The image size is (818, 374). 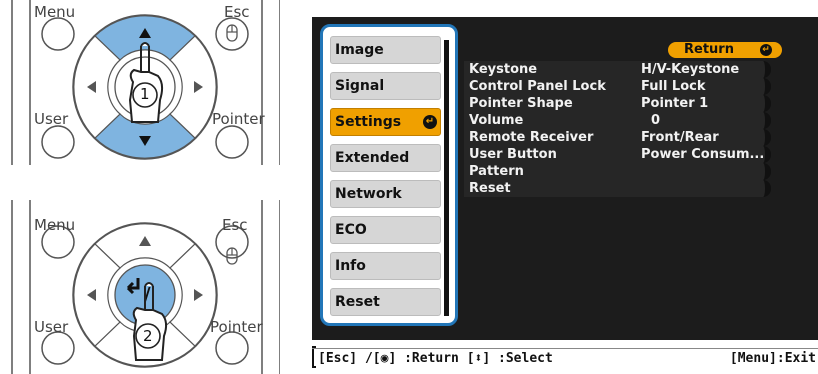 What do you see at coordinates (680, 137) in the screenshot?
I see `setting-value: Front/Rear` at bounding box center [680, 137].